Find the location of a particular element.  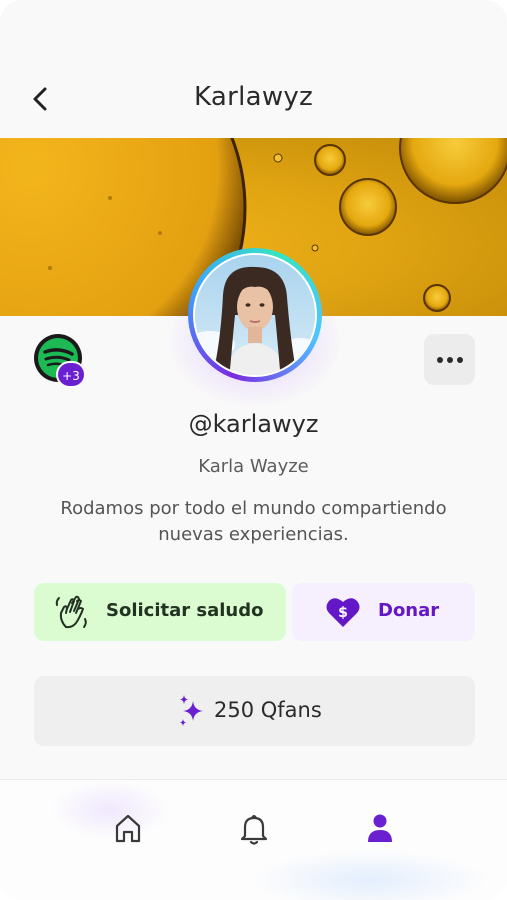

waving-hand-icon is located at coordinates (71, 612).